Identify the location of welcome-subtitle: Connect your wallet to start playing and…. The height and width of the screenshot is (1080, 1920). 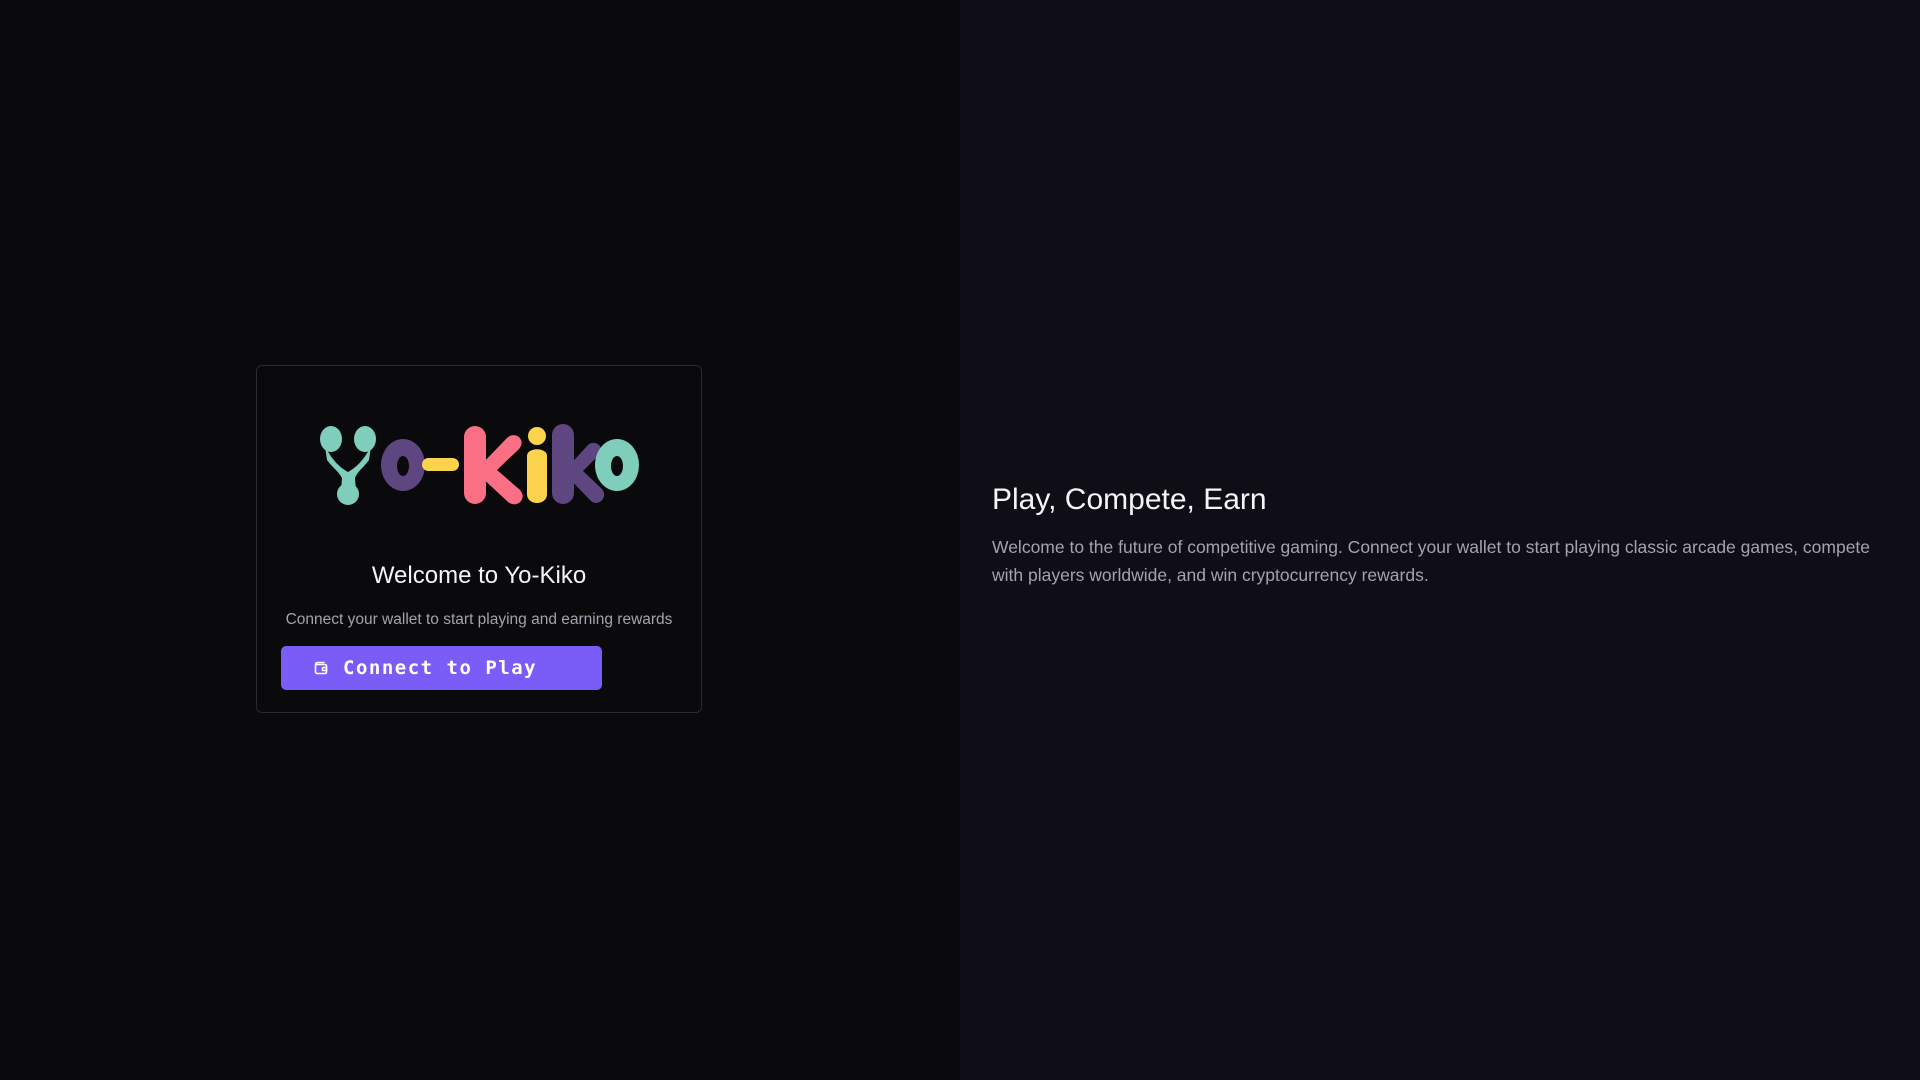
(479, 619).